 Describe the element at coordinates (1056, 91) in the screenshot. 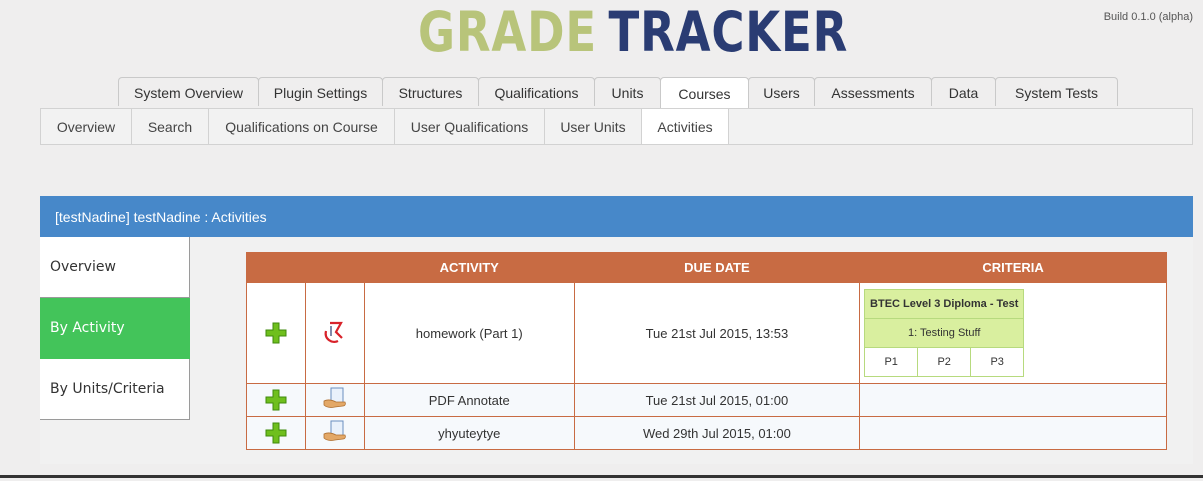

I see `tab-system-tests: System Tests` at that location.